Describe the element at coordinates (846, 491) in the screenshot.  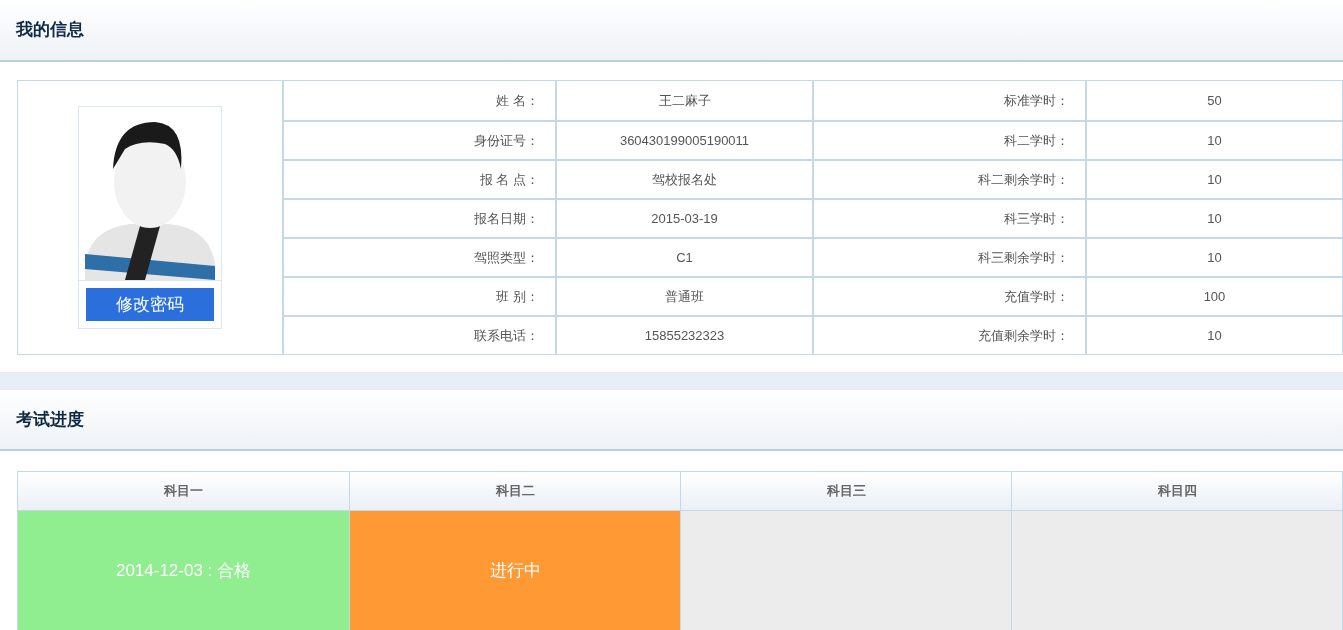
I see `column-header: 科目三` at that location.